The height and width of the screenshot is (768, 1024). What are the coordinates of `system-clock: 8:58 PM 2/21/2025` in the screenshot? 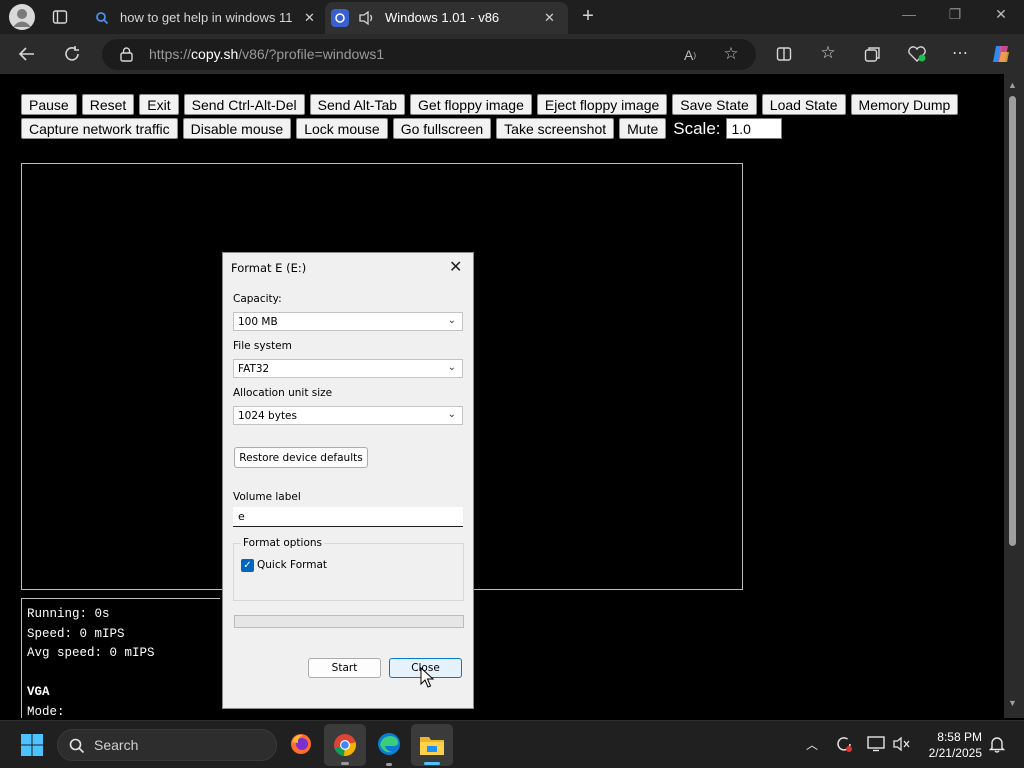 It's located at (950, 745).